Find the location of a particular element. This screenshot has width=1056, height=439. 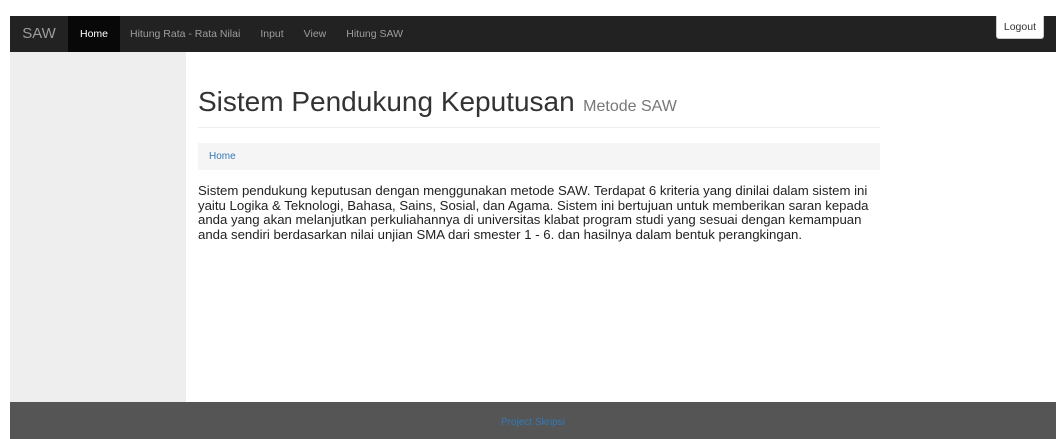

footer-text: Project Skripsi is located at coordinates (533, 422).